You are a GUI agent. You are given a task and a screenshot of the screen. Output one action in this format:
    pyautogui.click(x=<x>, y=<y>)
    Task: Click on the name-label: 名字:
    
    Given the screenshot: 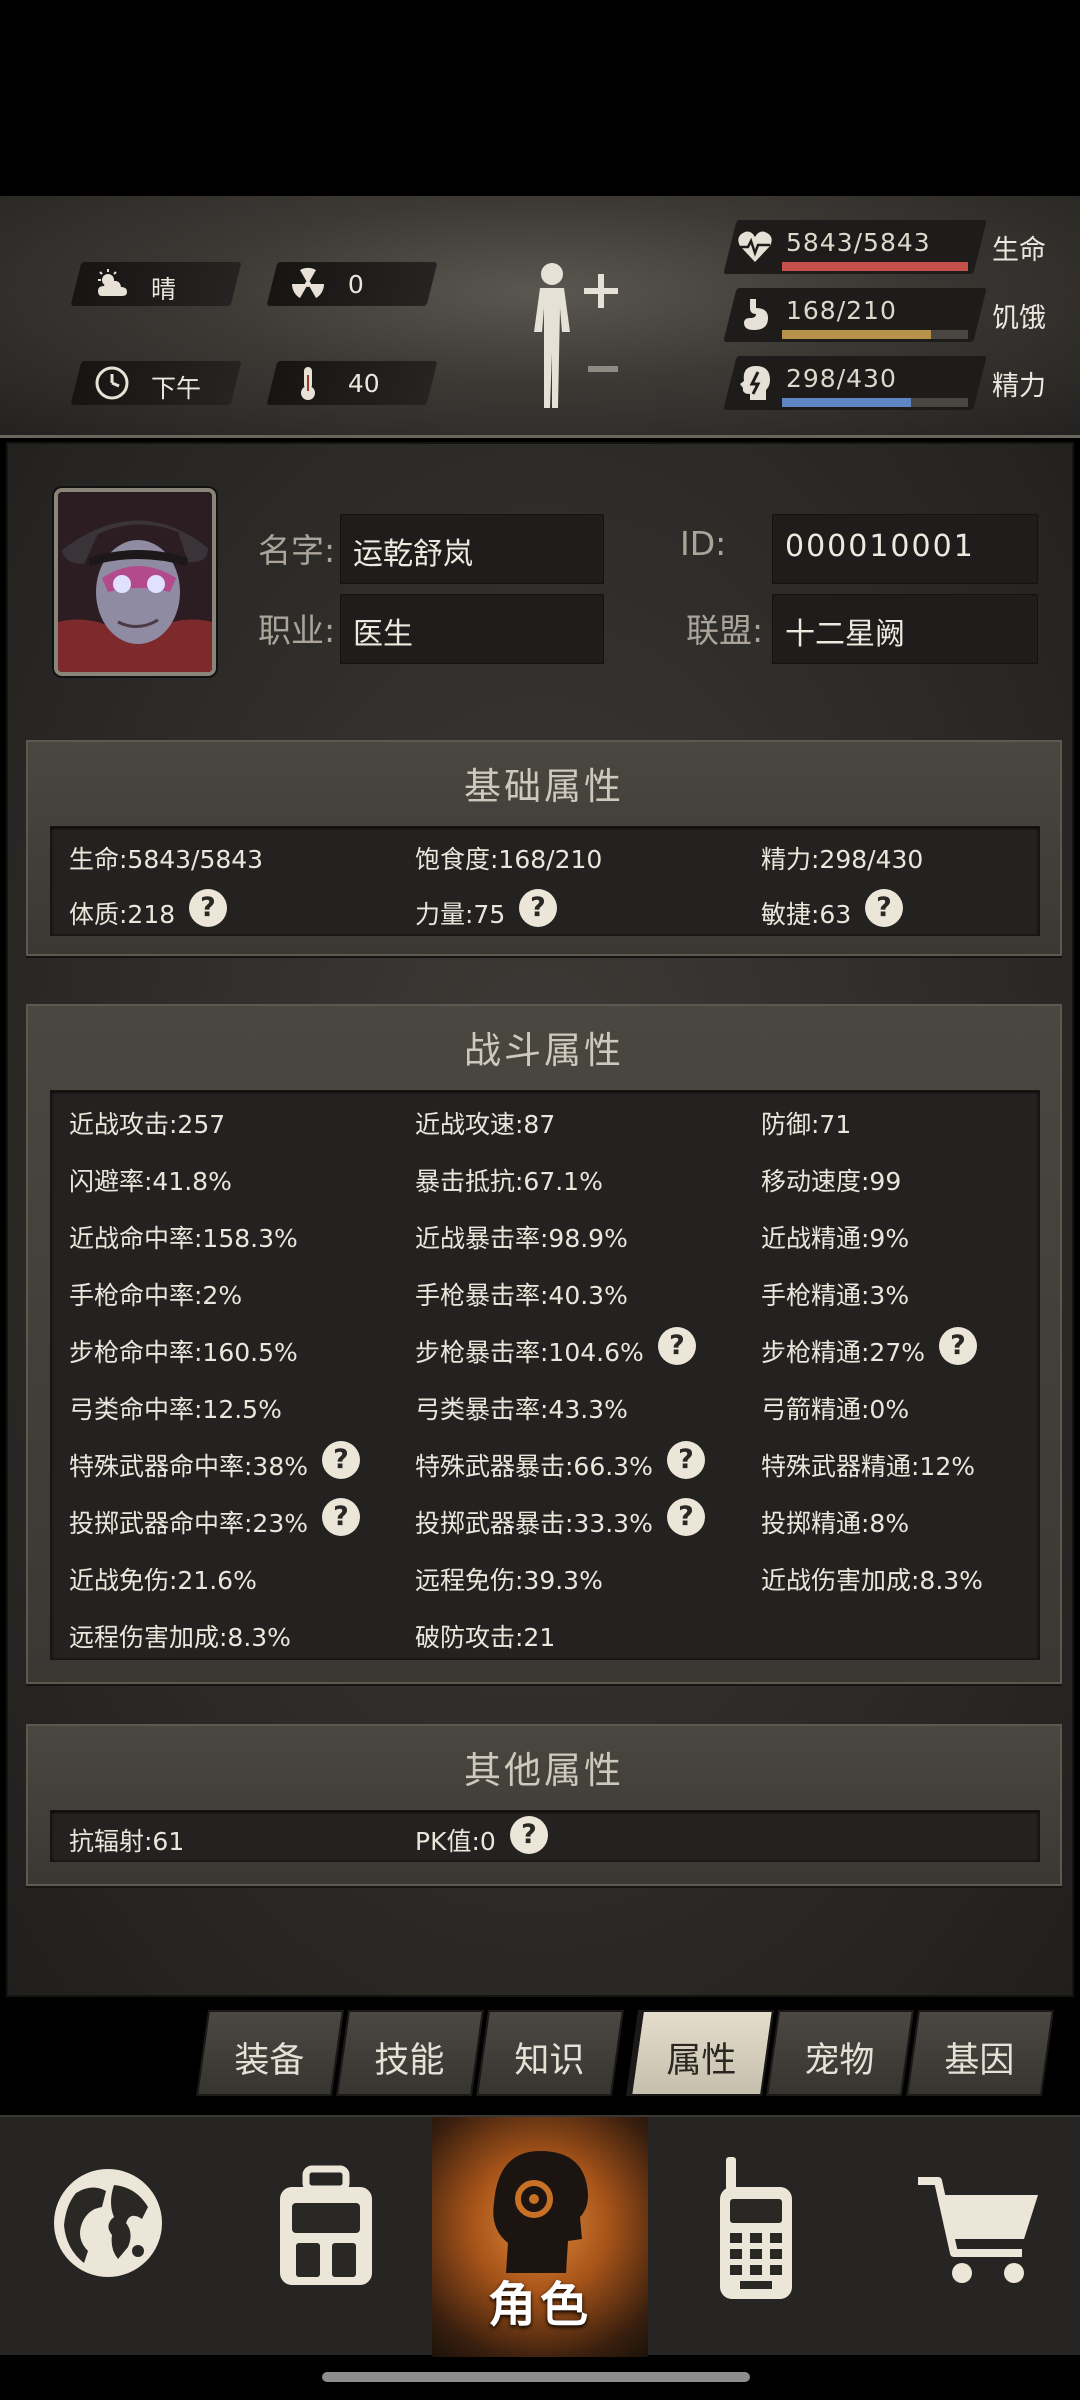 What is the action you would take?
    pyautogui.click(x=297, y=550)
    